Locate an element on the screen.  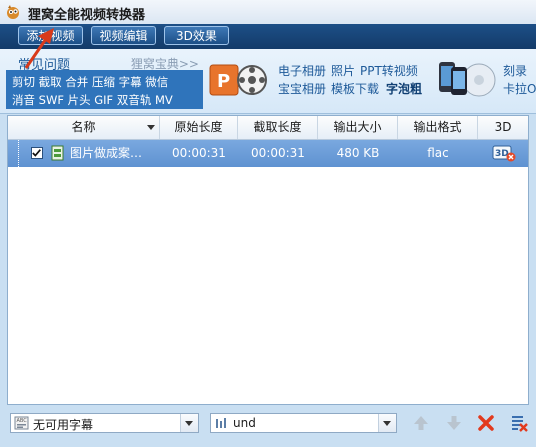
subtitle-select-value: 无可用字幕 is located at coordinates (63, 425).